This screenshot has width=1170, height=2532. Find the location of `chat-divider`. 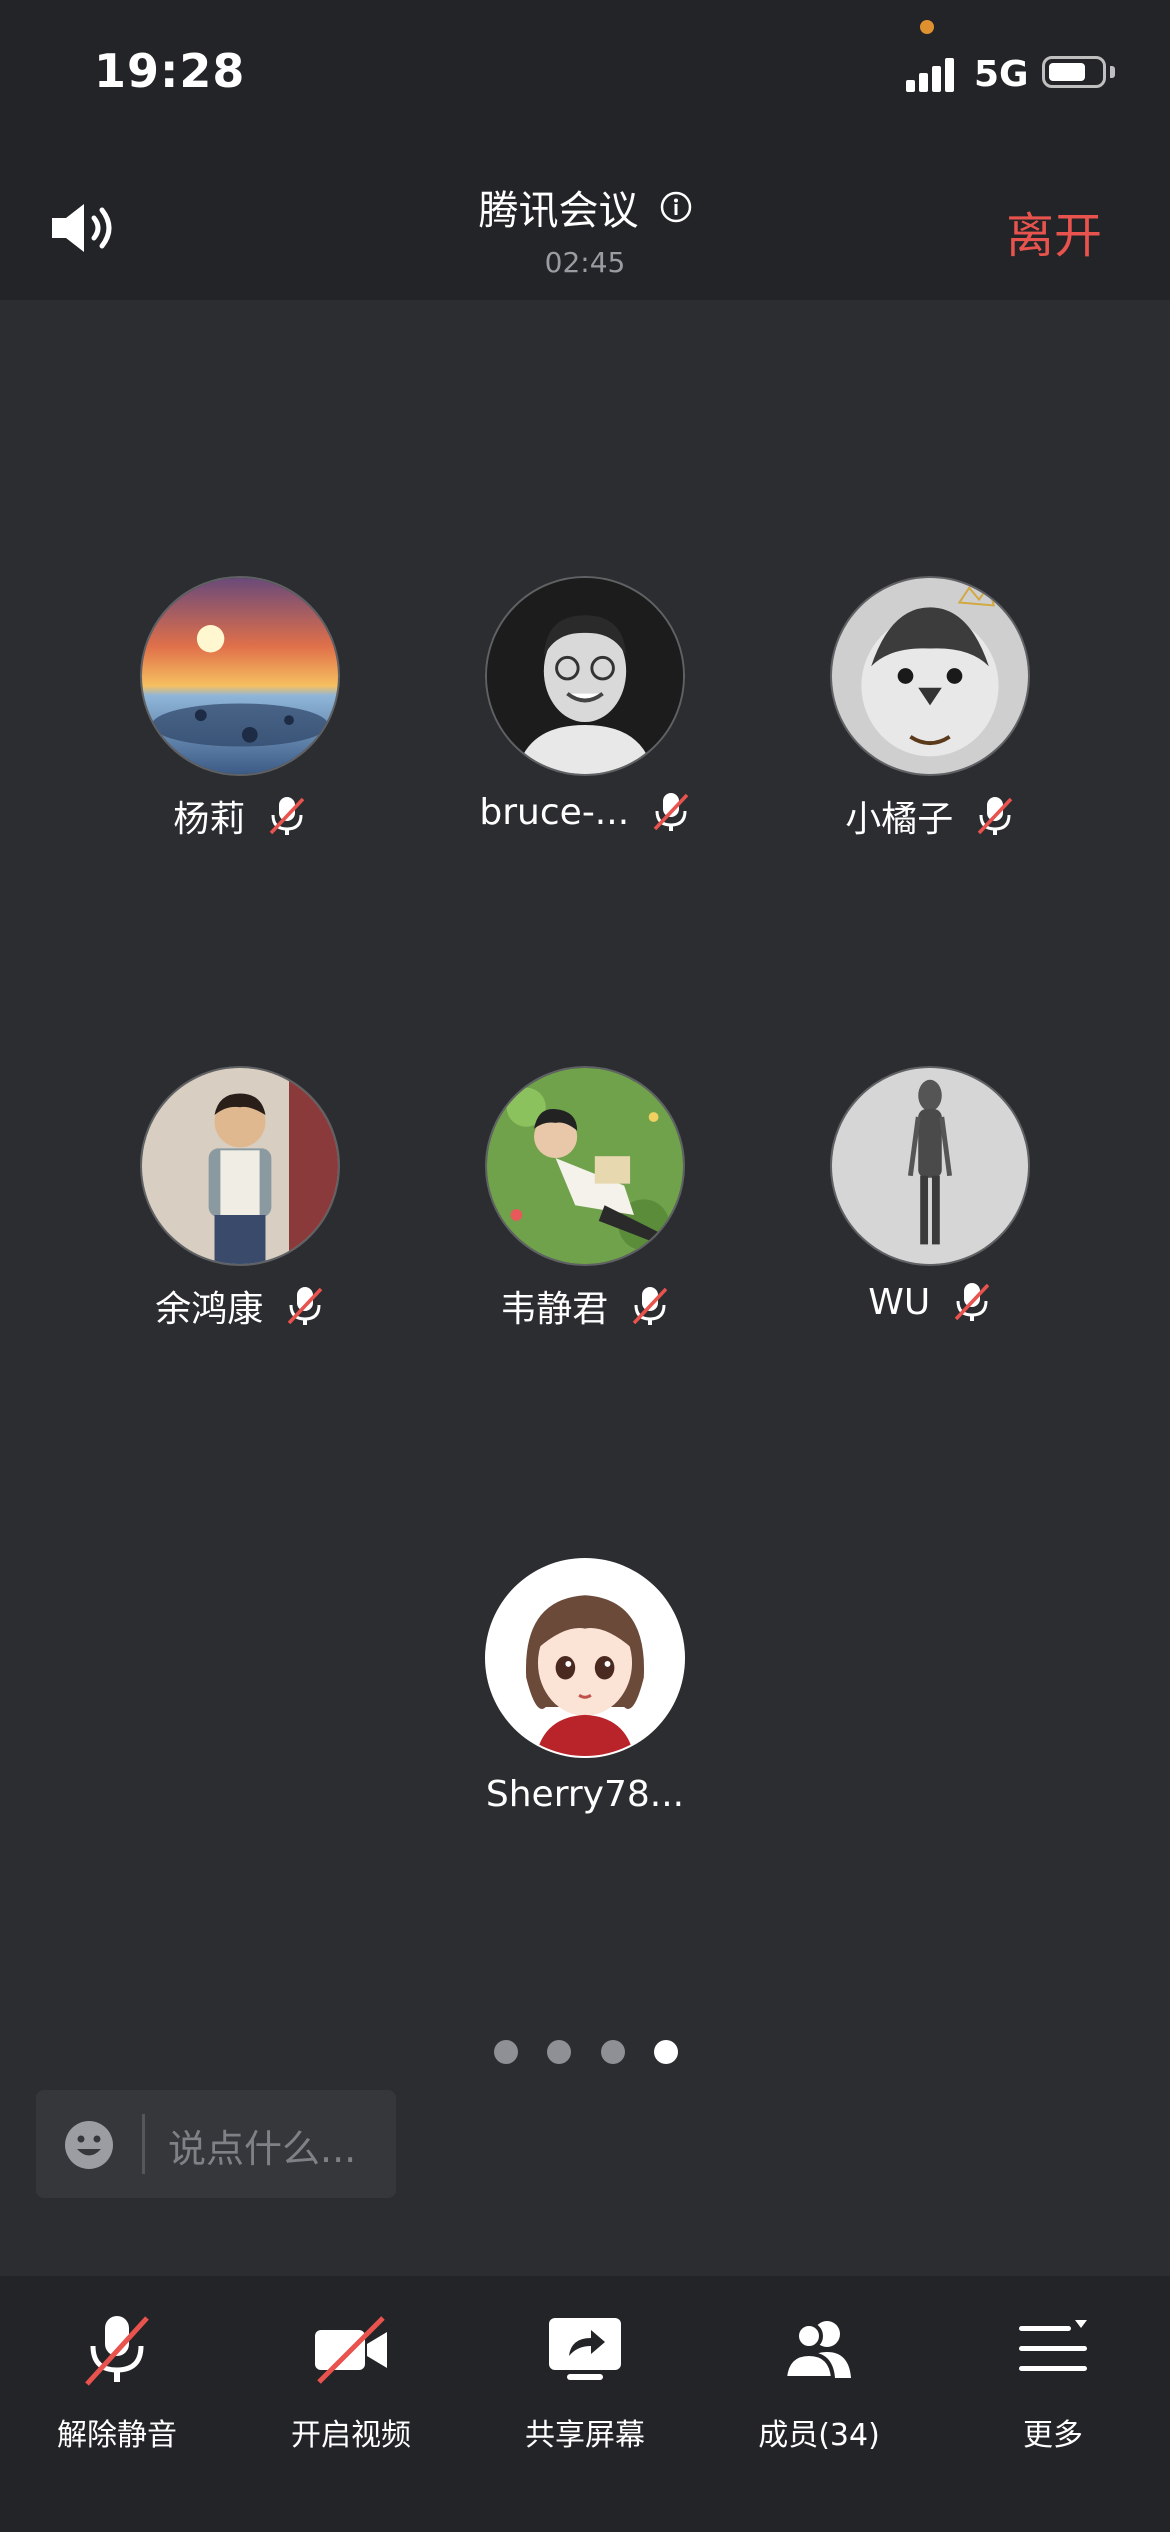

chat-divider is located at coordinates (143, 2144).